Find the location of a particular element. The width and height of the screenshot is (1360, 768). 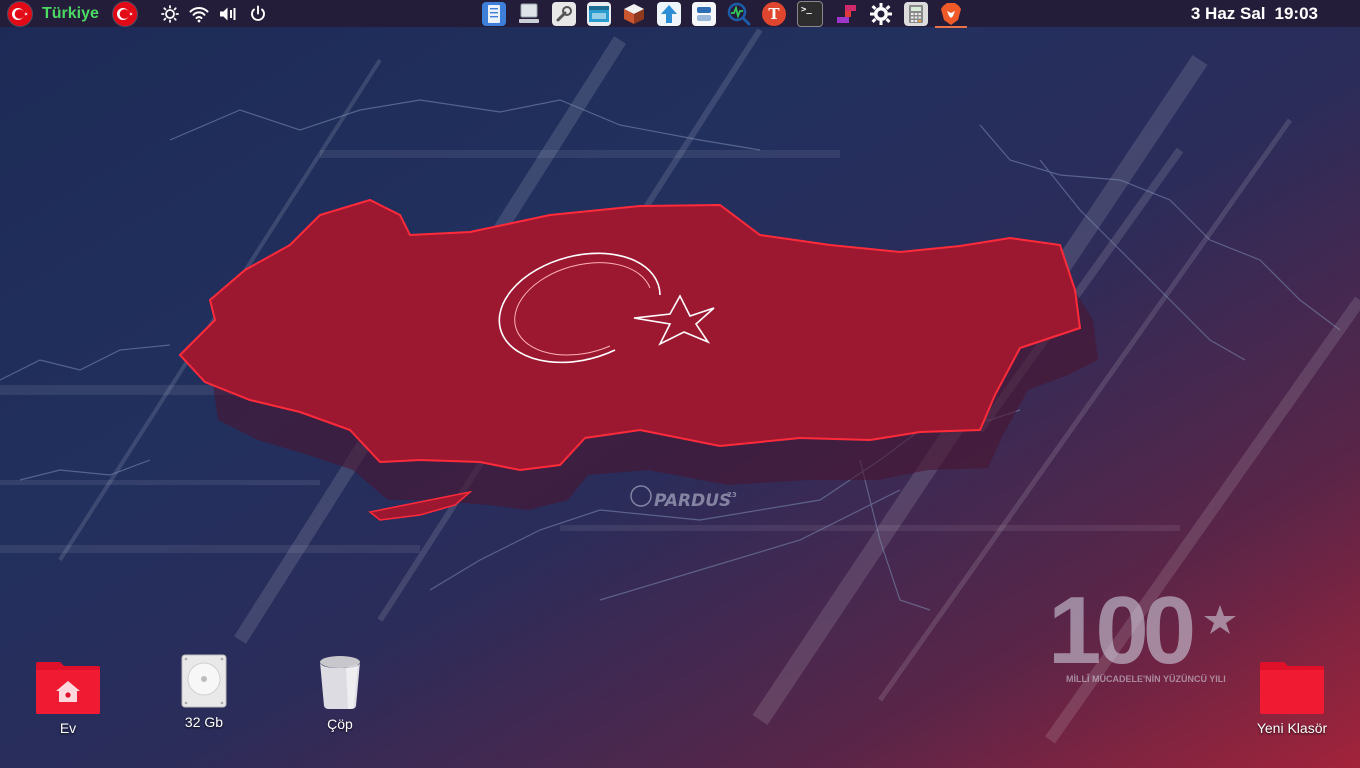

desktop-icon-label: Çöp is located at coordinates (340, 724).